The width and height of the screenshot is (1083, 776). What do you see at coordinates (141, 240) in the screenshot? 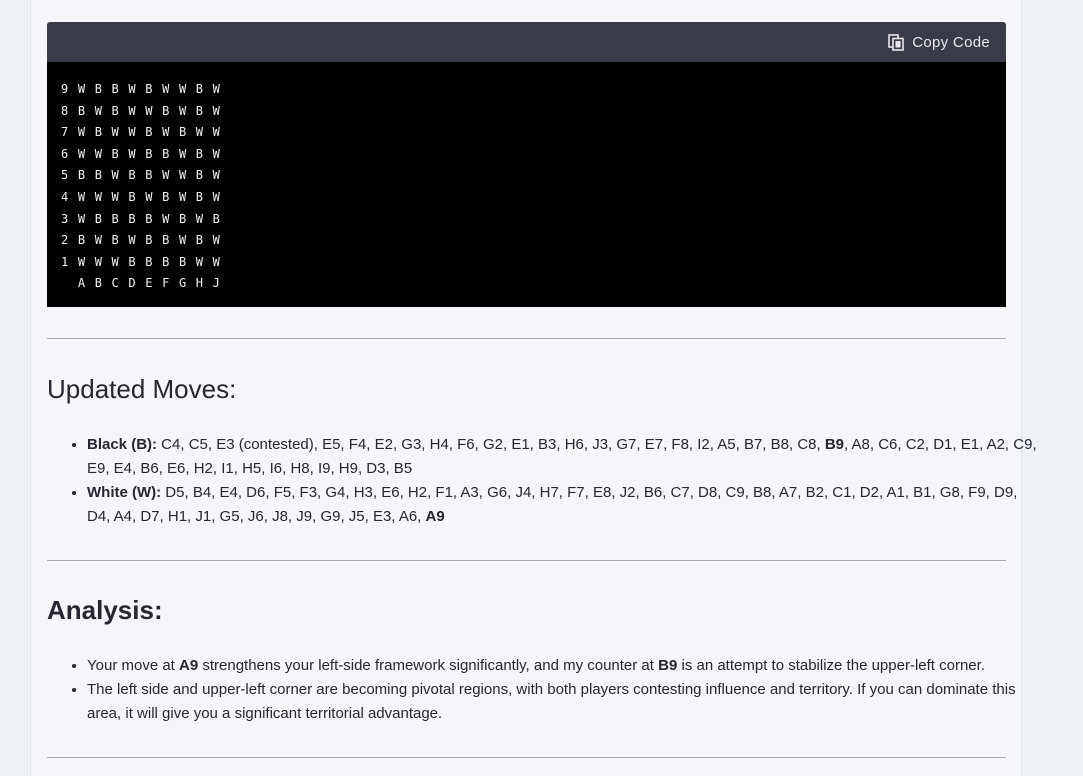
I see `board-row: 2 B W B W B B W B W` at bounding box center [141, 240].